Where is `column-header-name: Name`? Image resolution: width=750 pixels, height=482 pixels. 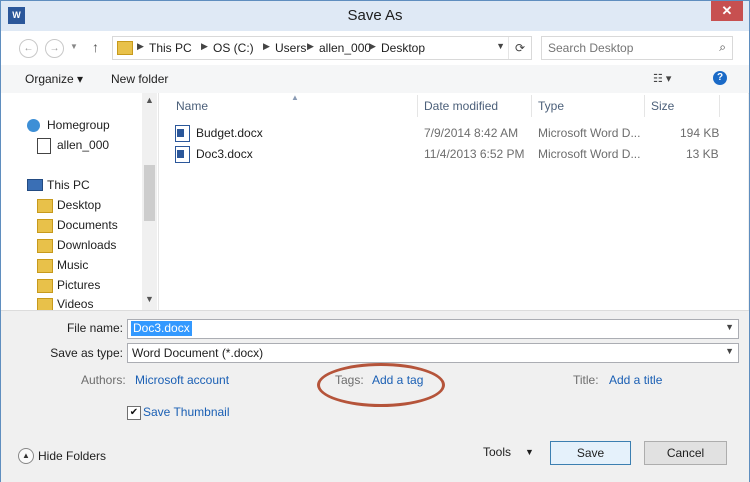
column-header-name: Name is located at coordinates (192, 106).